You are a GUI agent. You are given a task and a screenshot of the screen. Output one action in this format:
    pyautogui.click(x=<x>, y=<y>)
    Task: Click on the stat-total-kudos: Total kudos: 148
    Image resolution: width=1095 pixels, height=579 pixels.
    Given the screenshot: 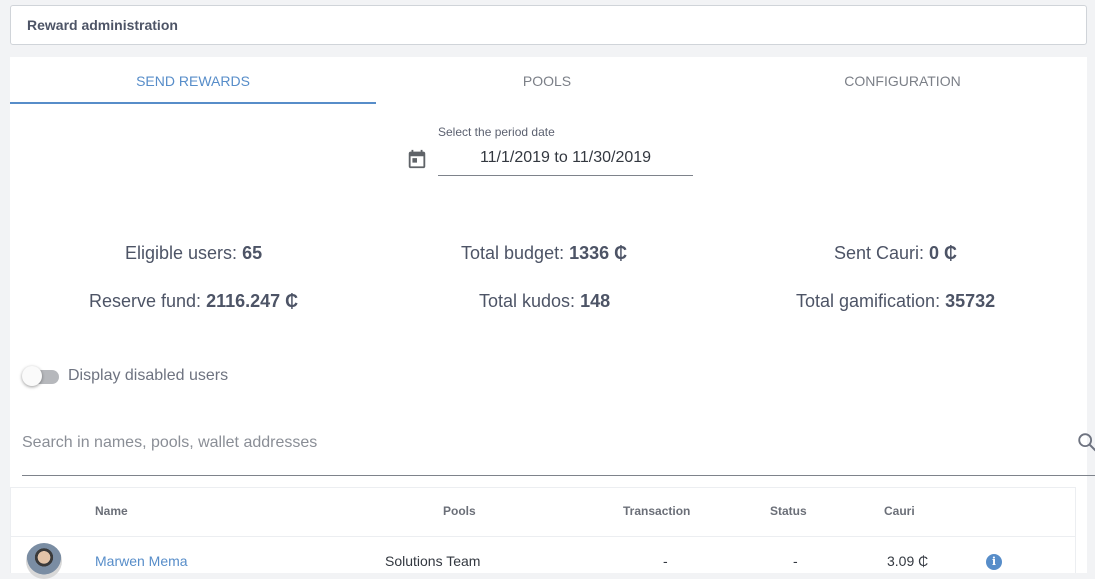 What is the action you would take?
    pyautogui.click(x=544, y=301)
    